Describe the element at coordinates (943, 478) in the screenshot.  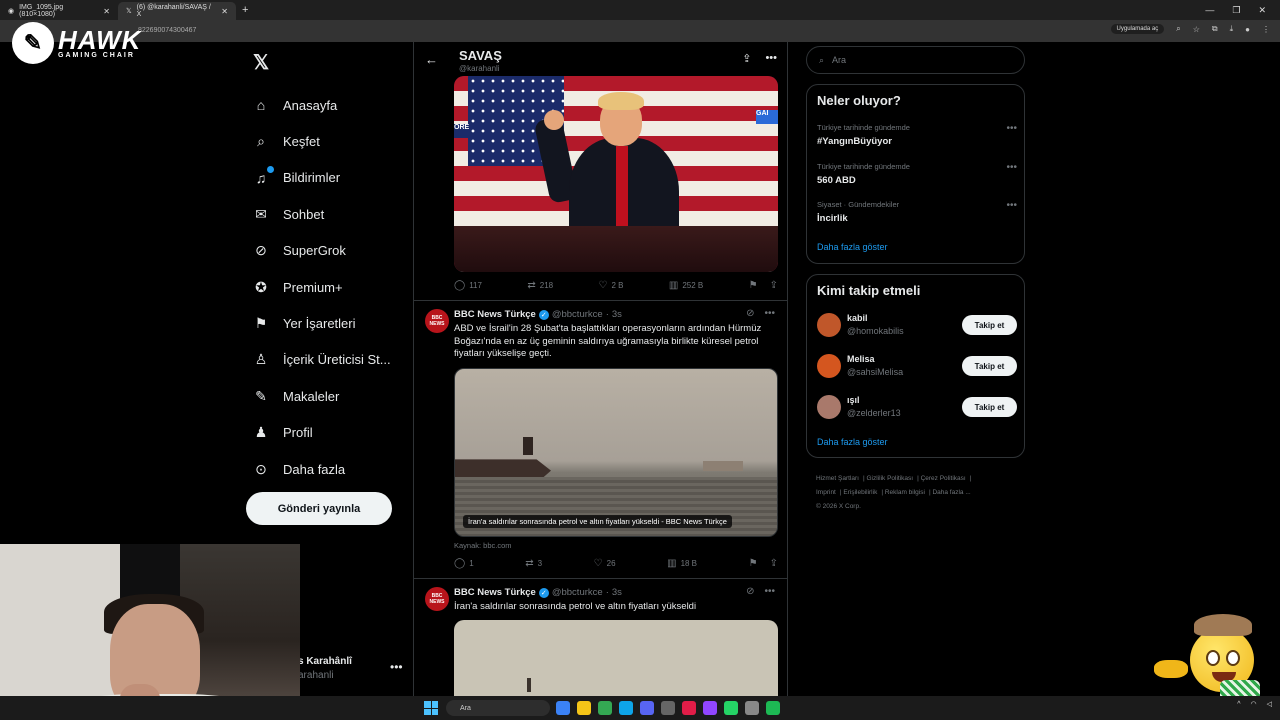
I see `footer-link: Çerez Politikası` at that location.